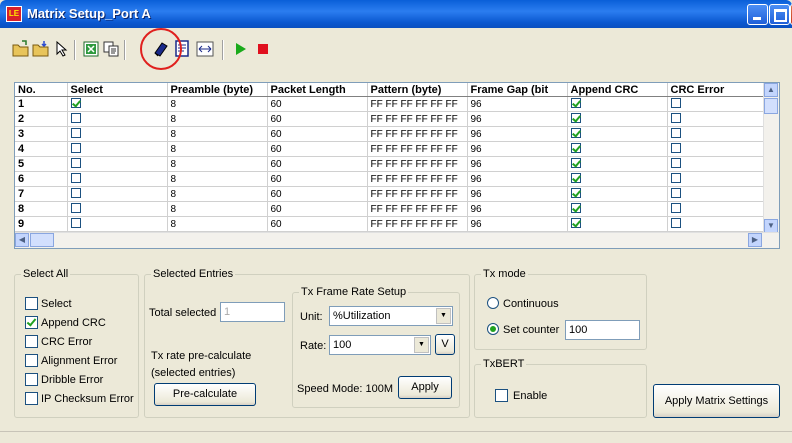  I want to click on excel-export-icon, so click(91, 49).